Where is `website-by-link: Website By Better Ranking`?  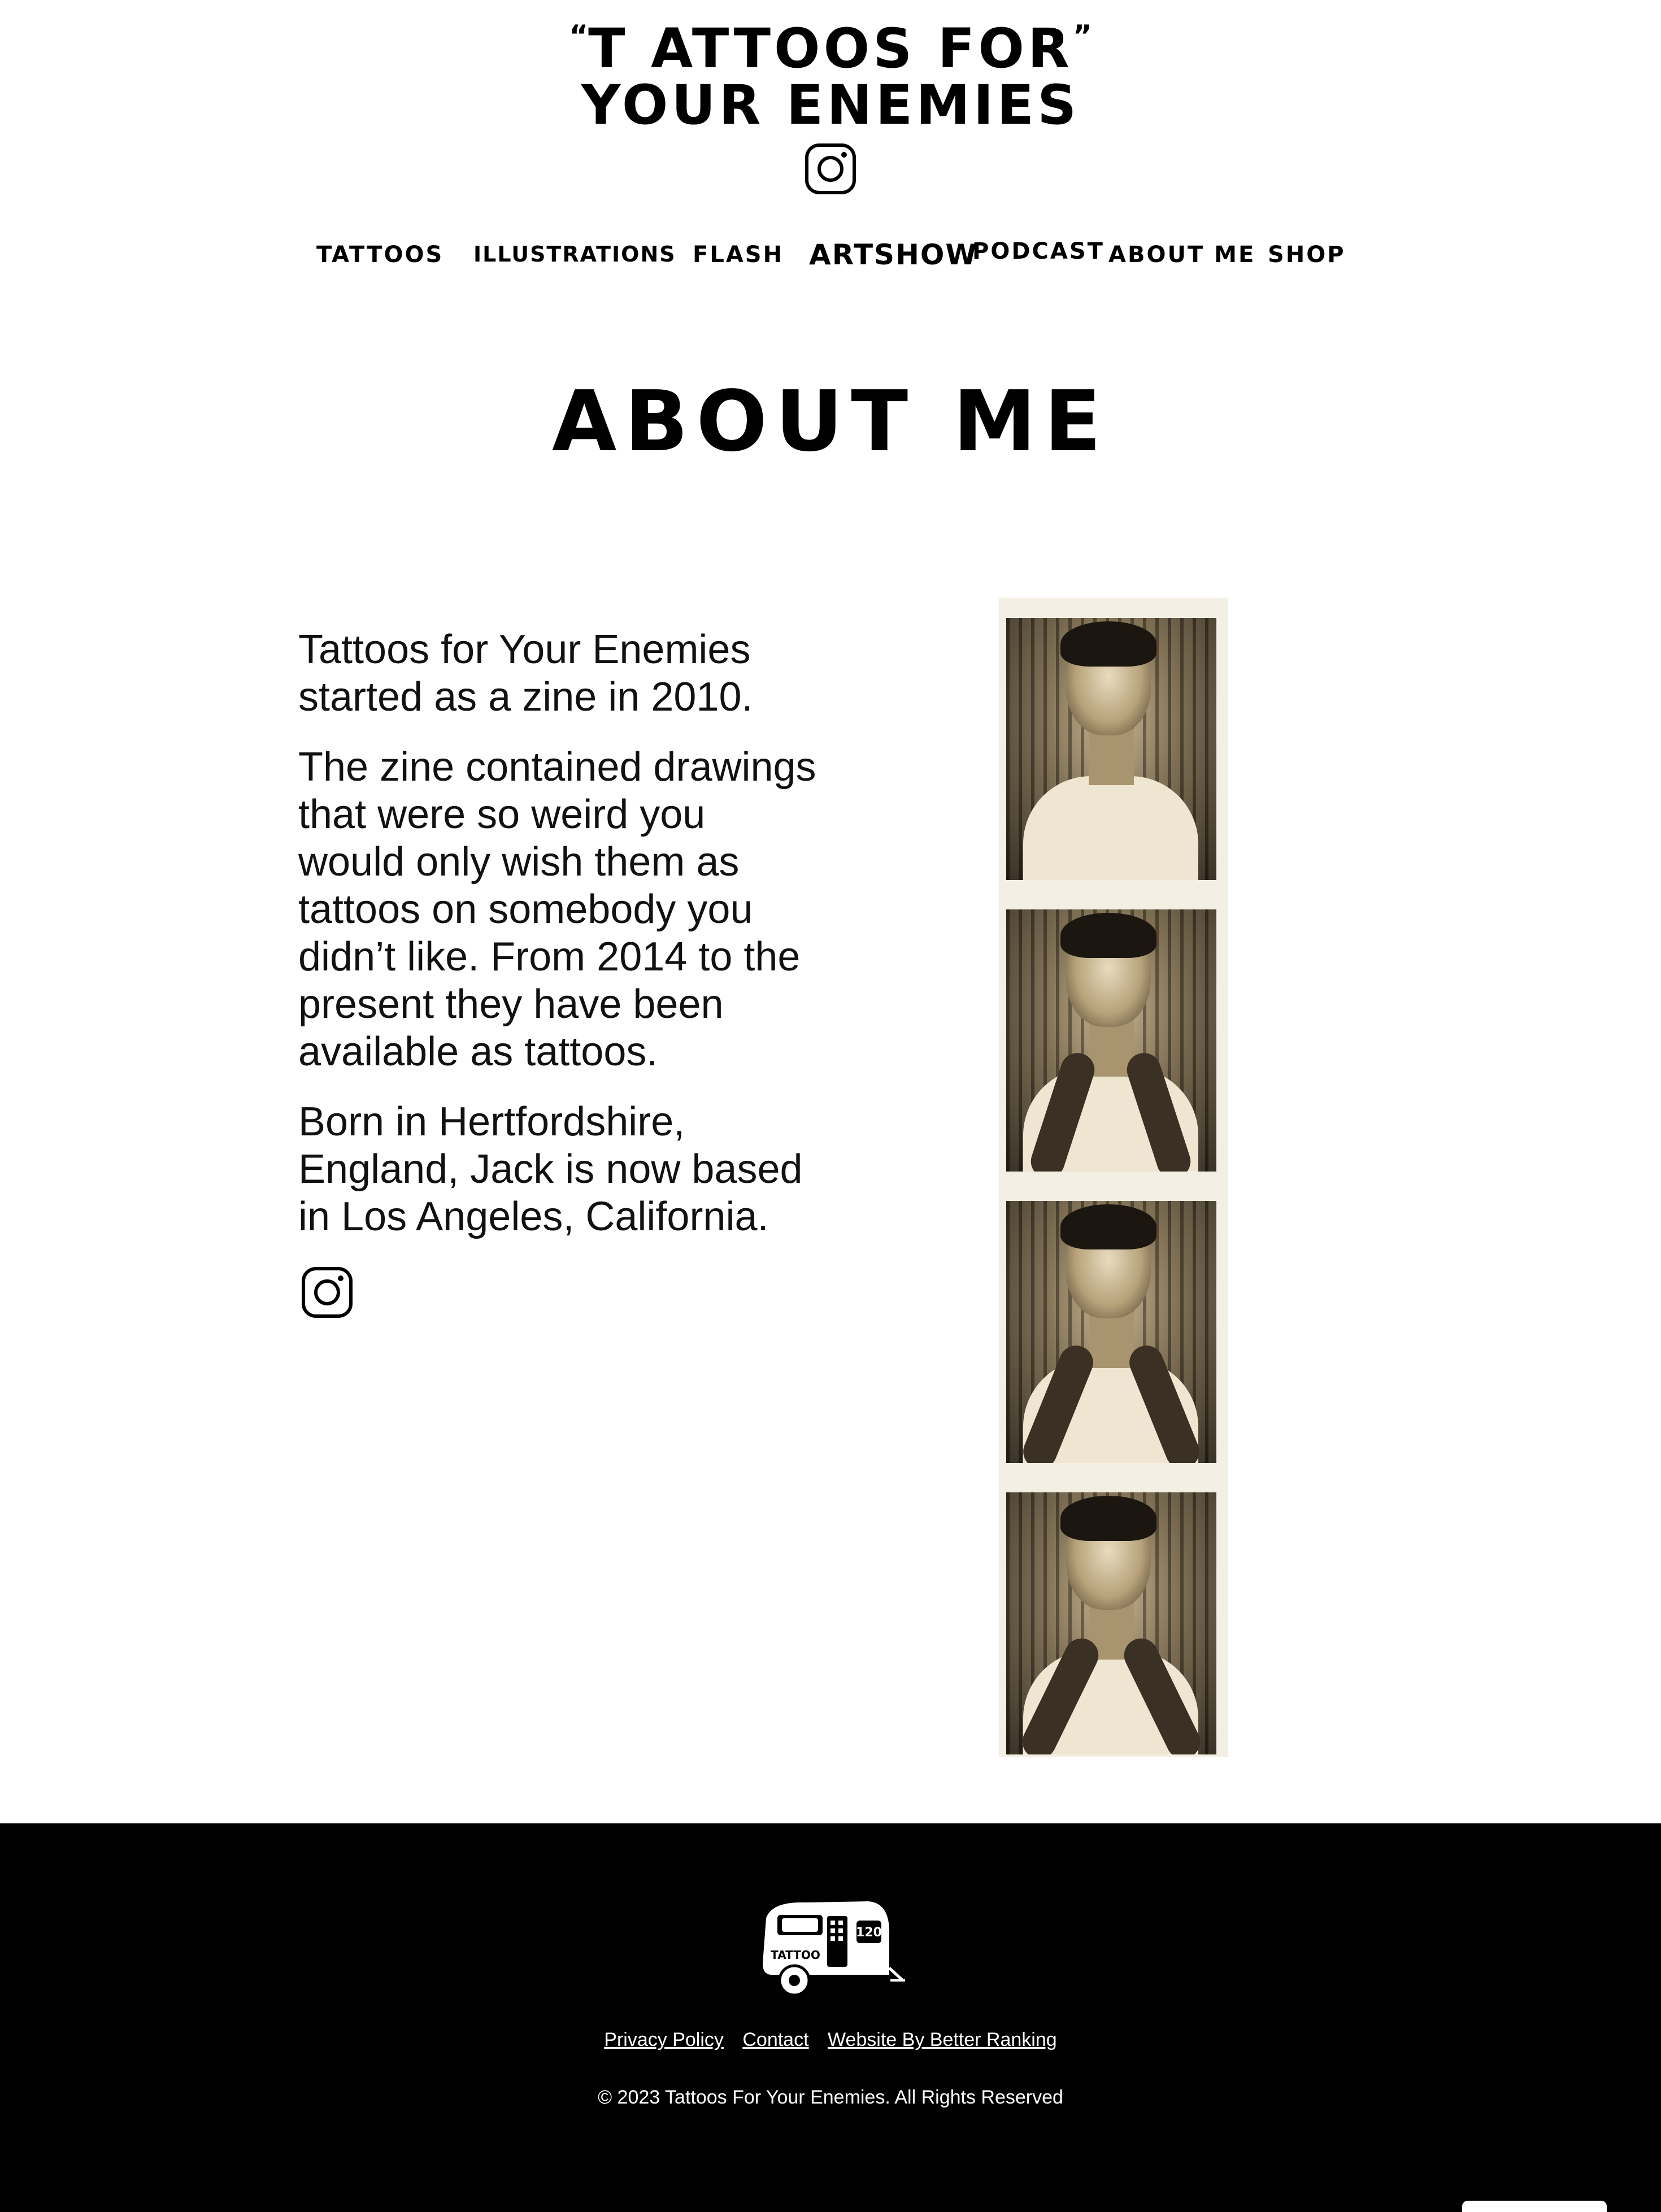
website-by-link: Website By Better Ranking is located at coordinates (942, 2040).